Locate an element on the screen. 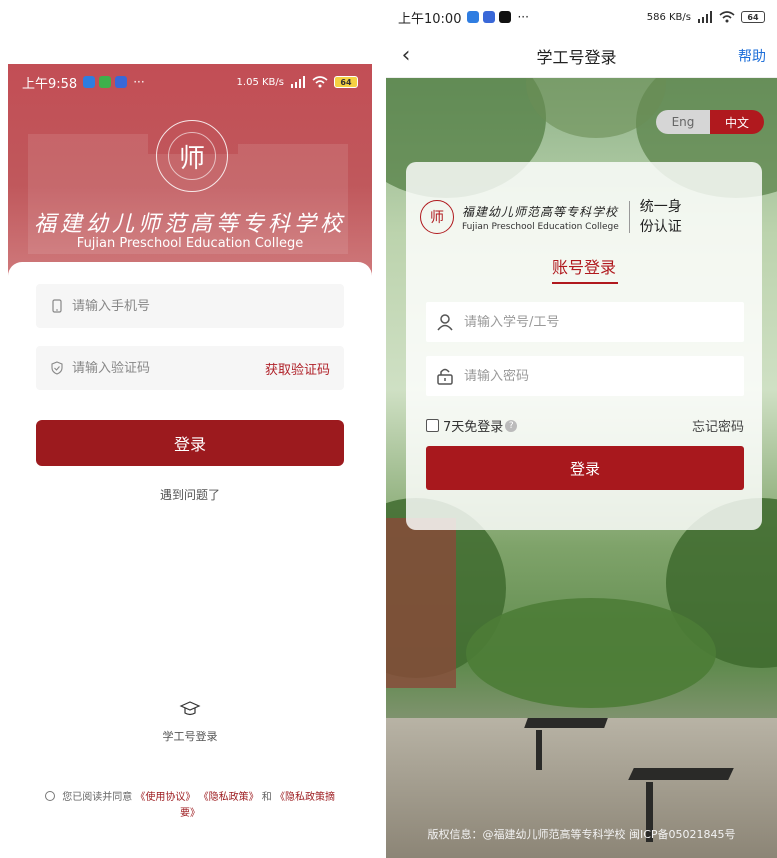  staff-login-entry: 学工号登录 is located at coordinates (190, 721).